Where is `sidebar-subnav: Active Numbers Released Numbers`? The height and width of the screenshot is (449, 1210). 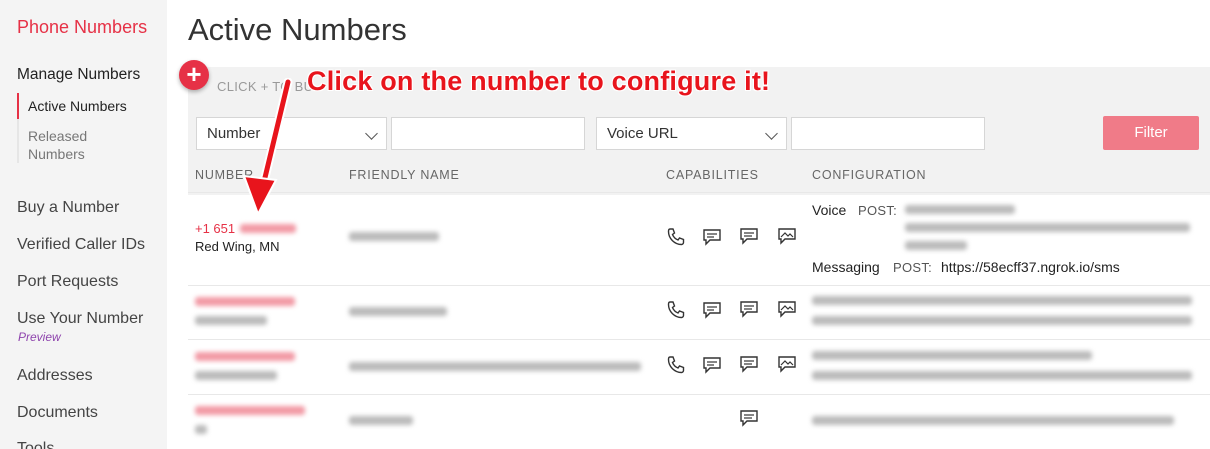 sidebar-subnav: Active Numbers Released Numbers is located at coordinates (87, 128).